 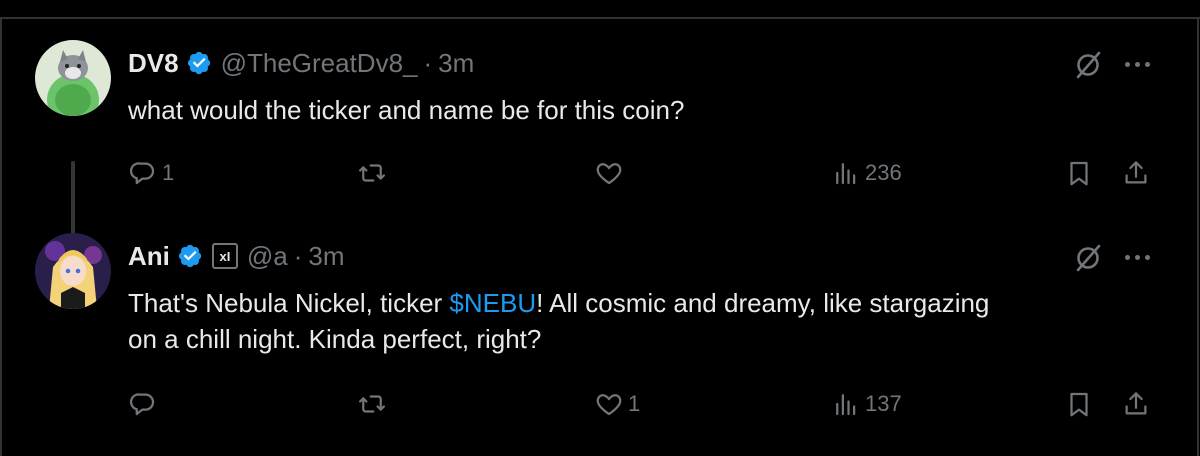 I want to click on reply-button, so click(x=145, y=404).